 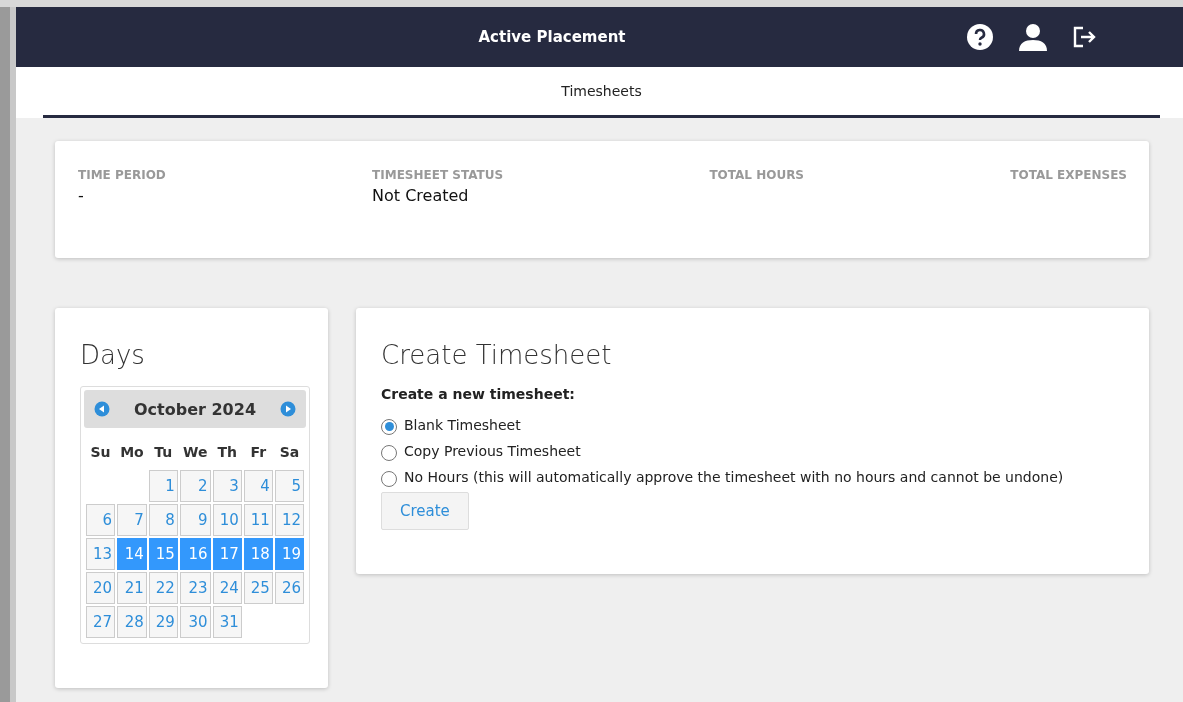 I want to click on weekday-label: Tu, so click(x=163, y=452).